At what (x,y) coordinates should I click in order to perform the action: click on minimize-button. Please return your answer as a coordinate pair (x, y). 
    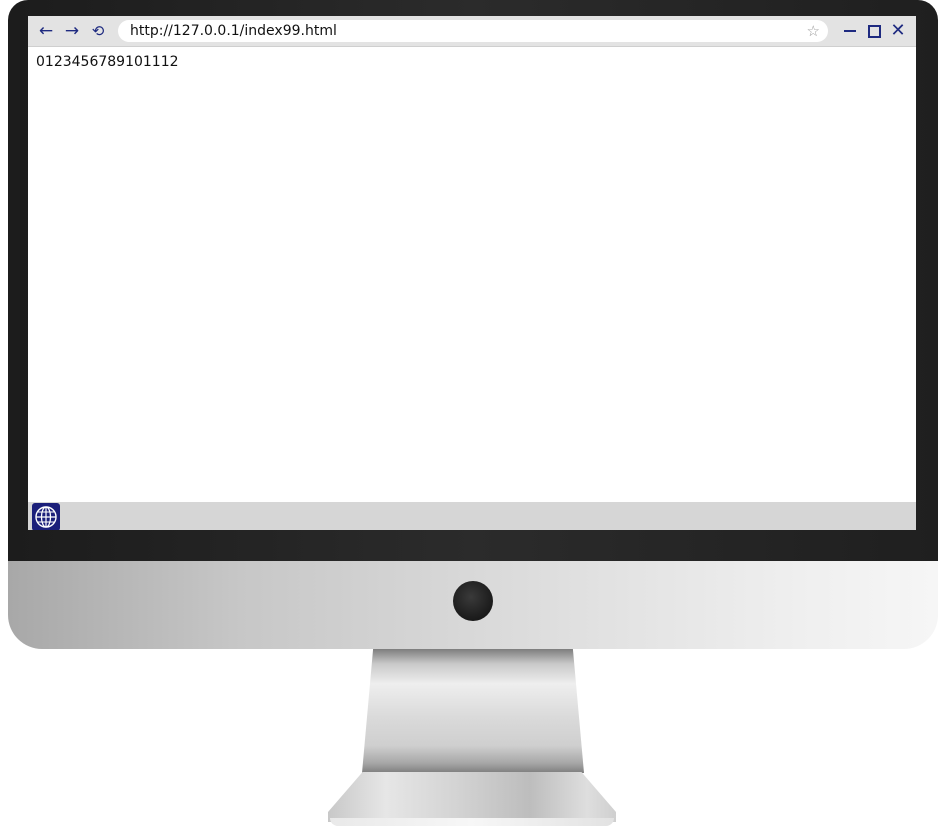
    Looking at the image, I should click on (850, 31).